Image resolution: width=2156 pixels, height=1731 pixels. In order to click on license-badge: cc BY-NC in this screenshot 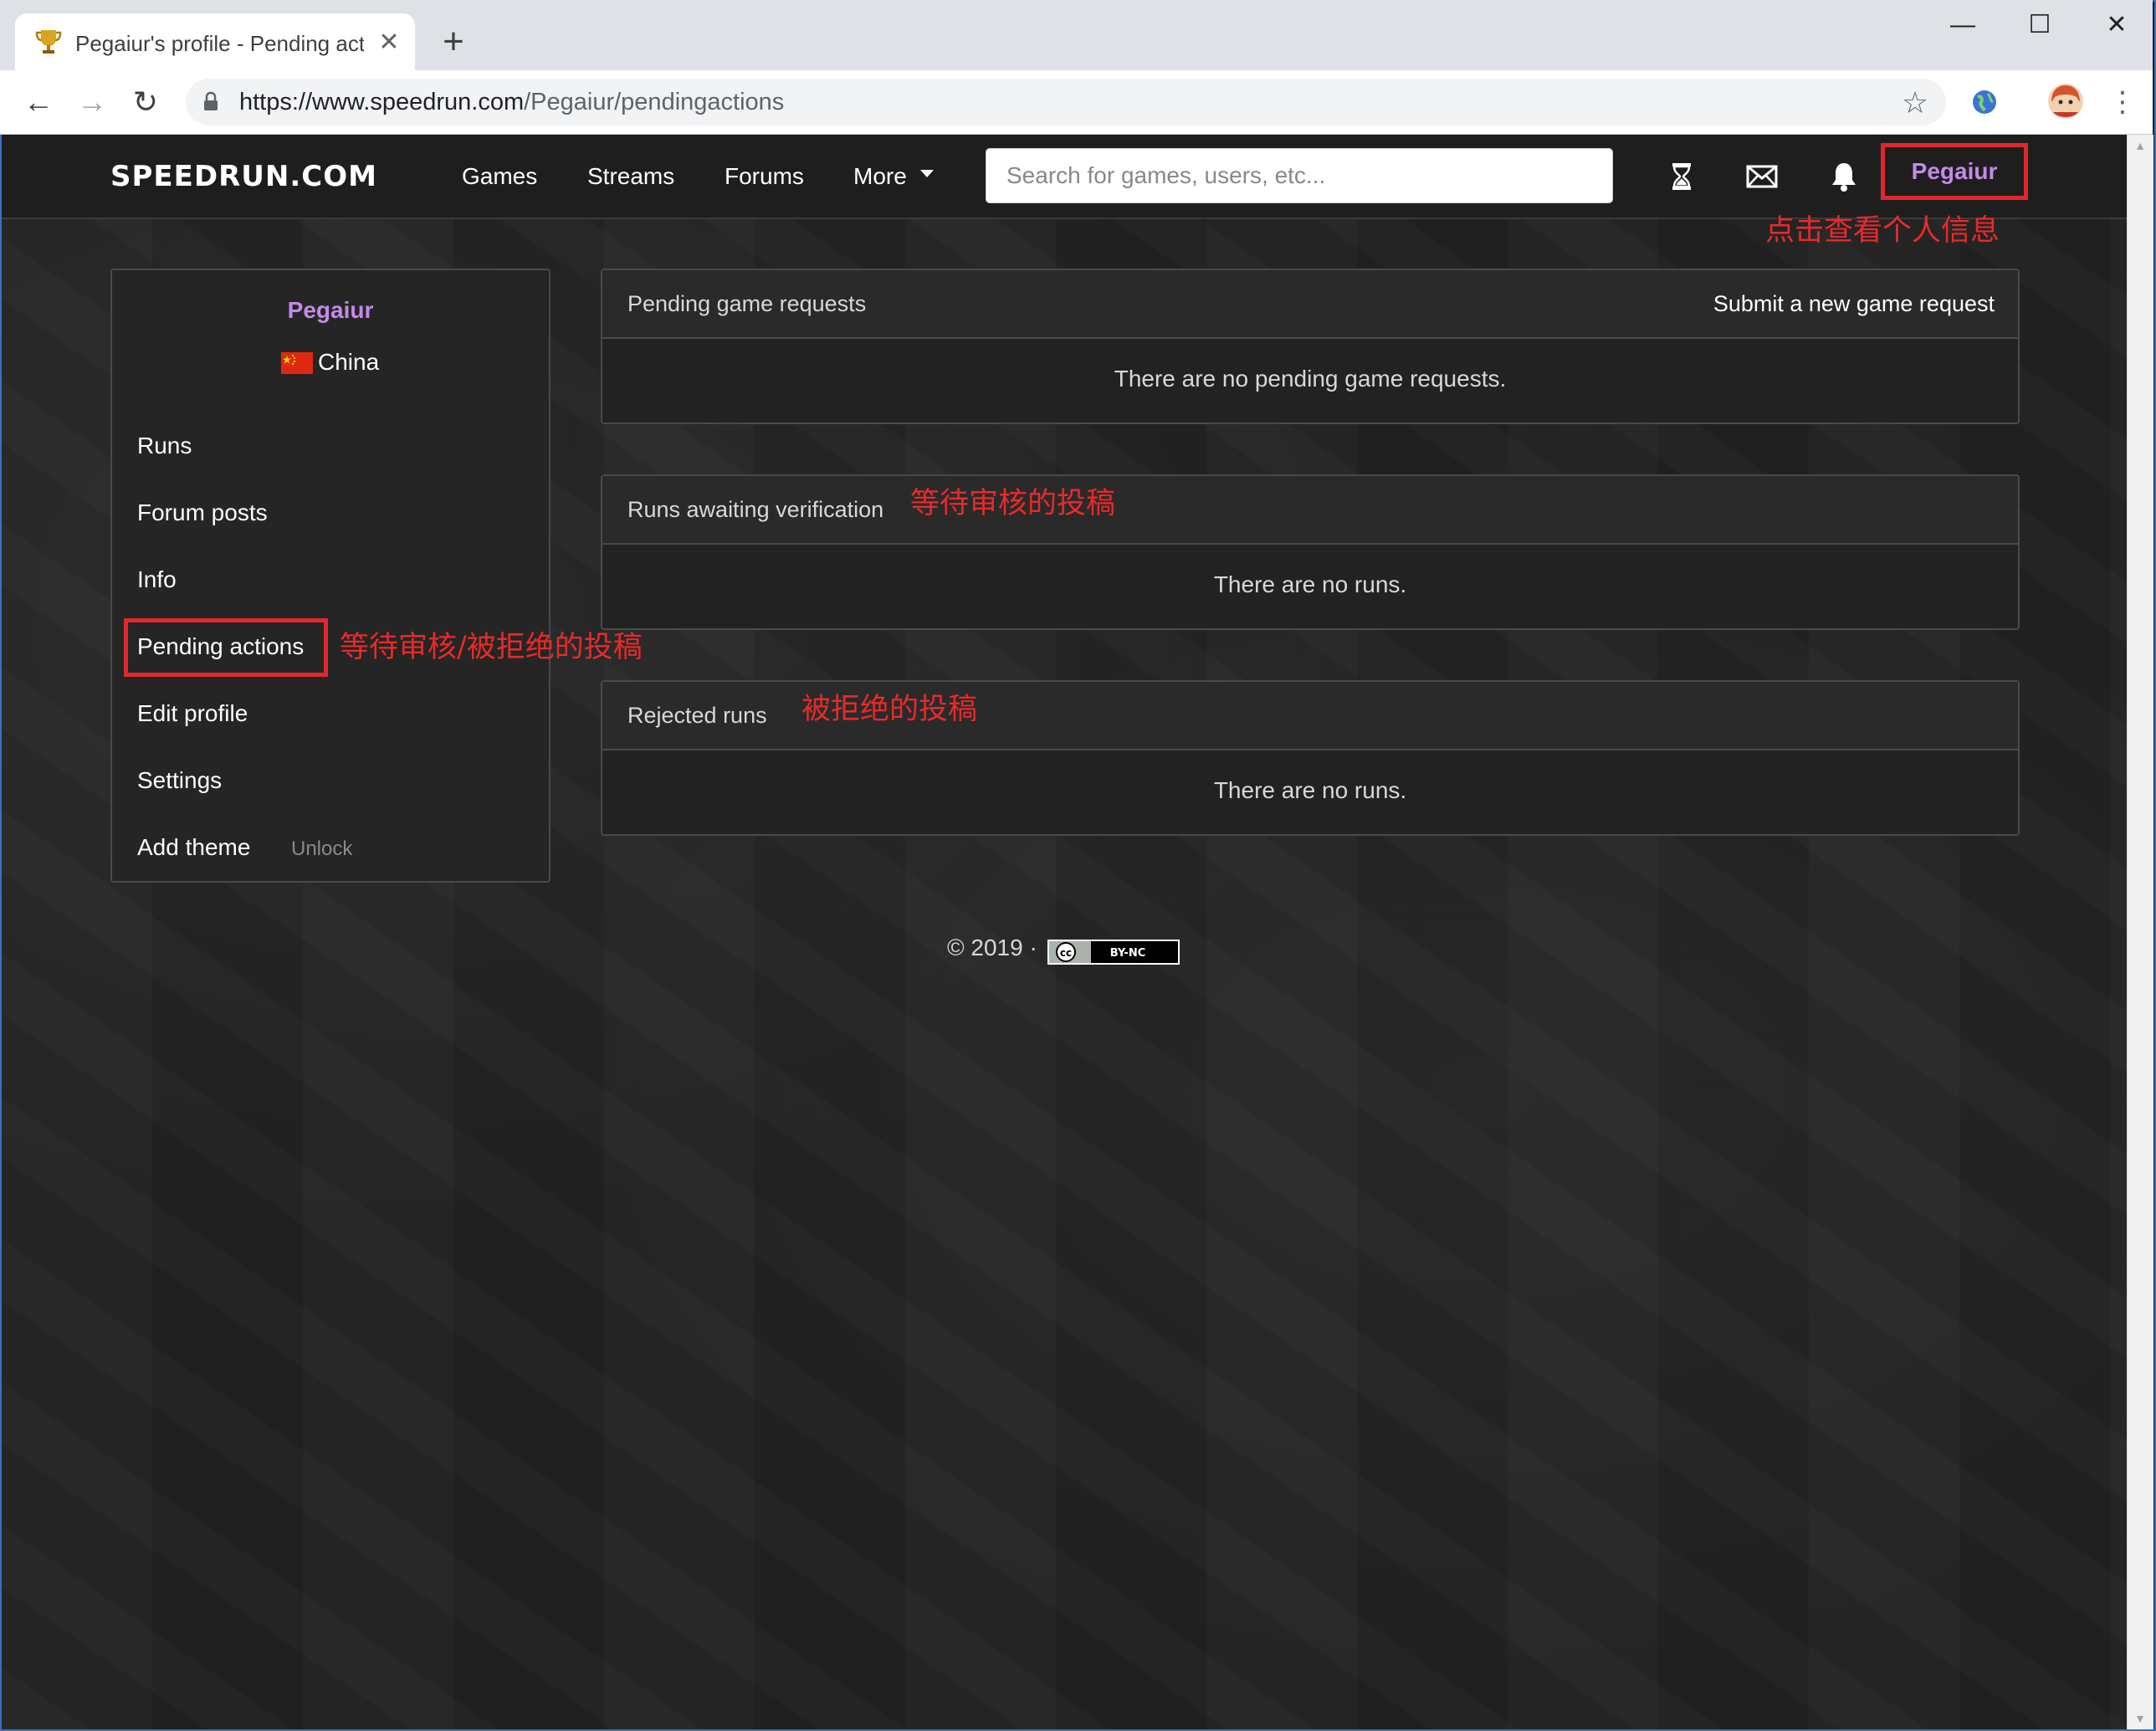, I will do `click(1113, 952)`.